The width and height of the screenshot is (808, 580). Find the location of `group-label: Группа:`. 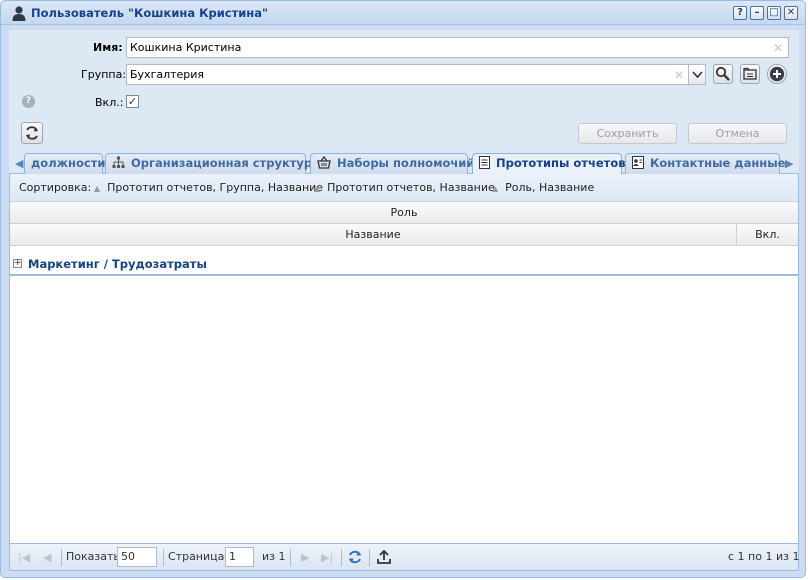

group-label: Группа: is located at coordinates (104, 74).